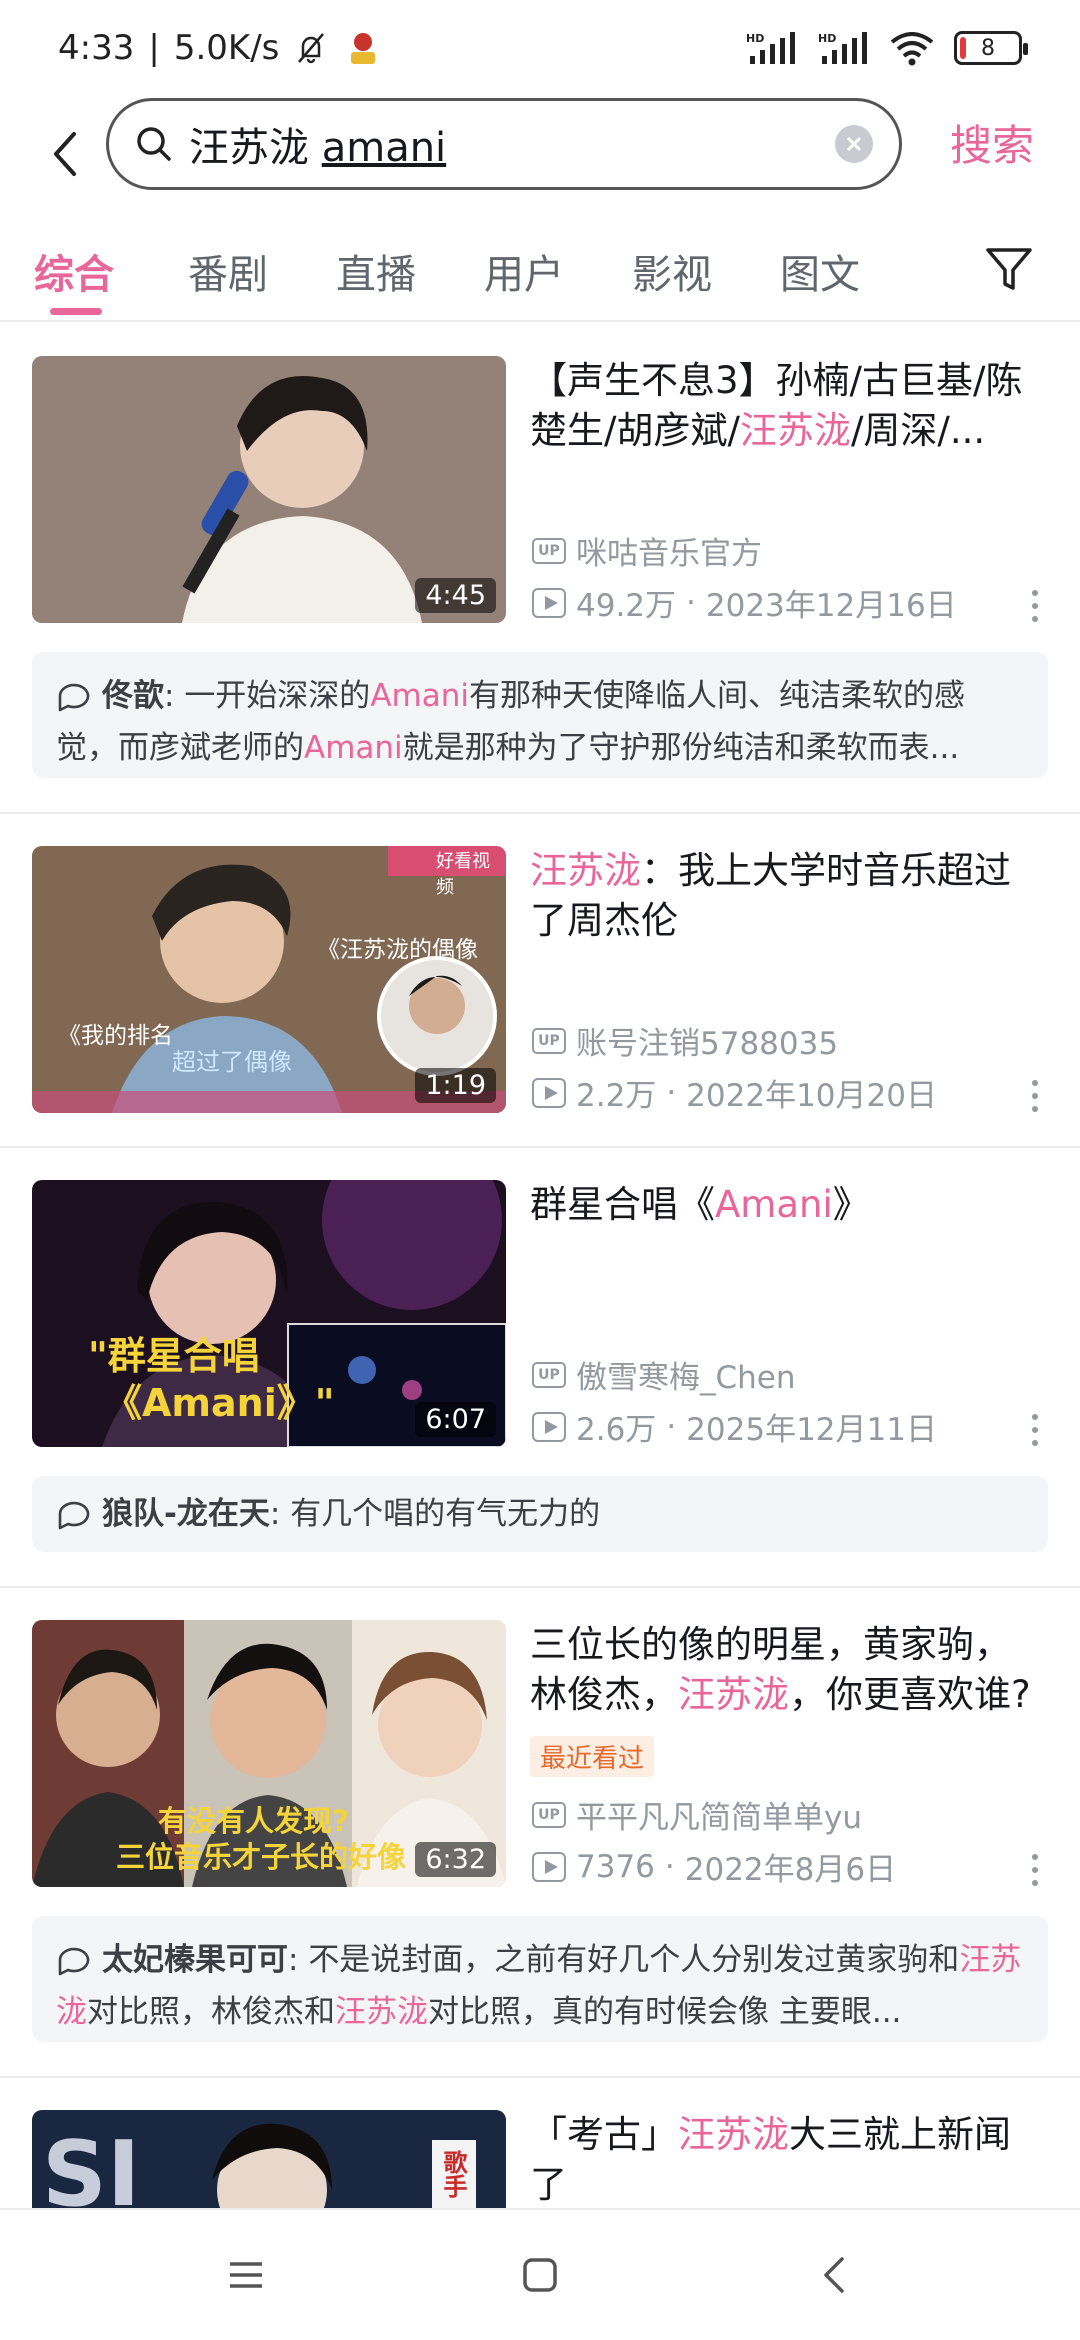 This screenshot has height=2340, width=1080. Describe the element at coordinates (463, 874) in the screenshot. I see `watermark-text: 好看视频` at that location.